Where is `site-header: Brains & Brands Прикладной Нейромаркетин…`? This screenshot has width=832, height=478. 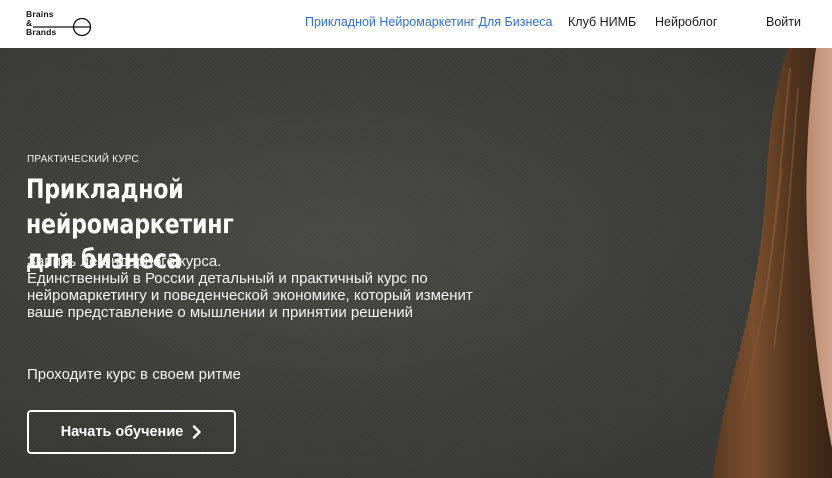 site-header: Brains & Brands Прикладной Нейромаркетин… is located at coordinates (416, 24).